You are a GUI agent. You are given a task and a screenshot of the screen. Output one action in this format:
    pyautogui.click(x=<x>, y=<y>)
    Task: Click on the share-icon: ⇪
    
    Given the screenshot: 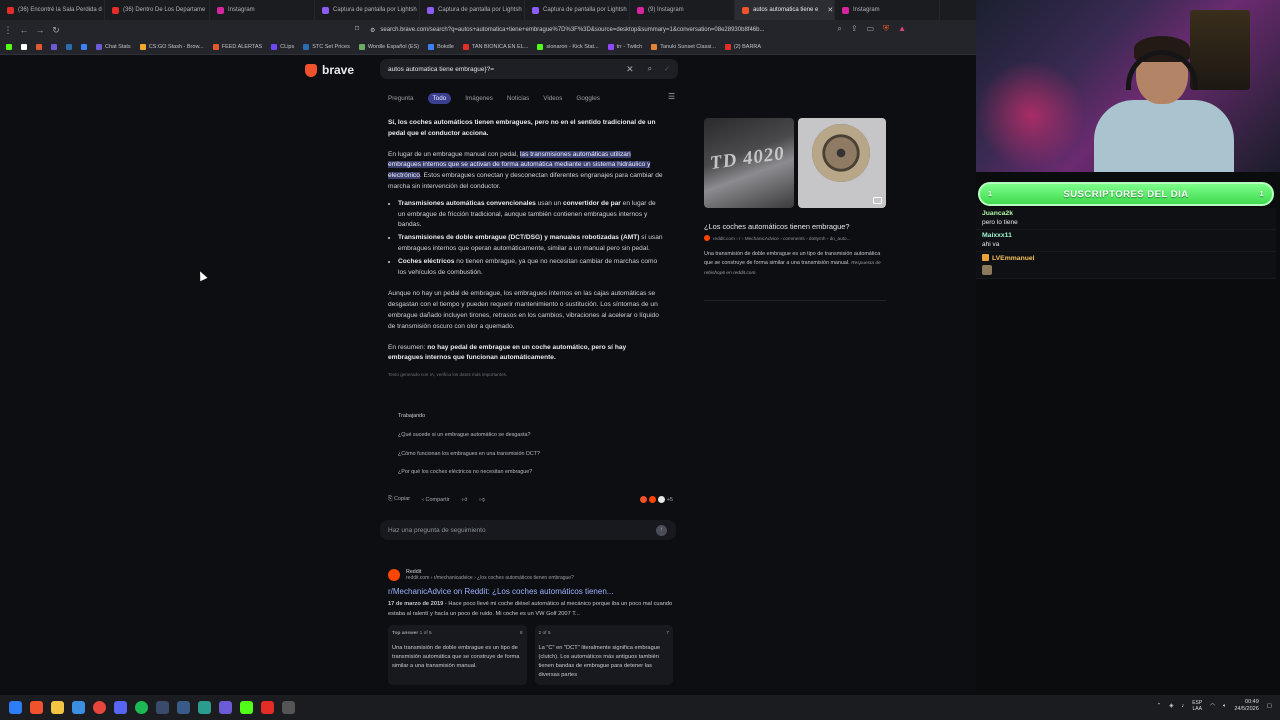 What is the action you would take?
    pyautogui.click(x=854, y=29)
    